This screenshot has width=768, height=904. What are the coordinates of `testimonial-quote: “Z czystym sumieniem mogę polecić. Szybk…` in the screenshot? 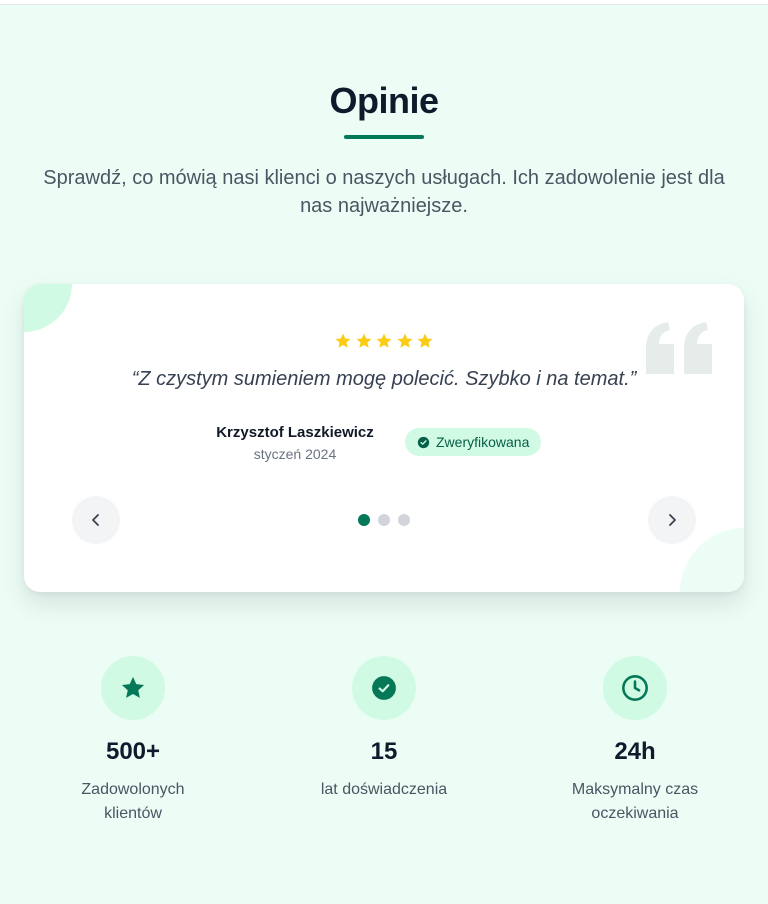 It's located at (384, 379).